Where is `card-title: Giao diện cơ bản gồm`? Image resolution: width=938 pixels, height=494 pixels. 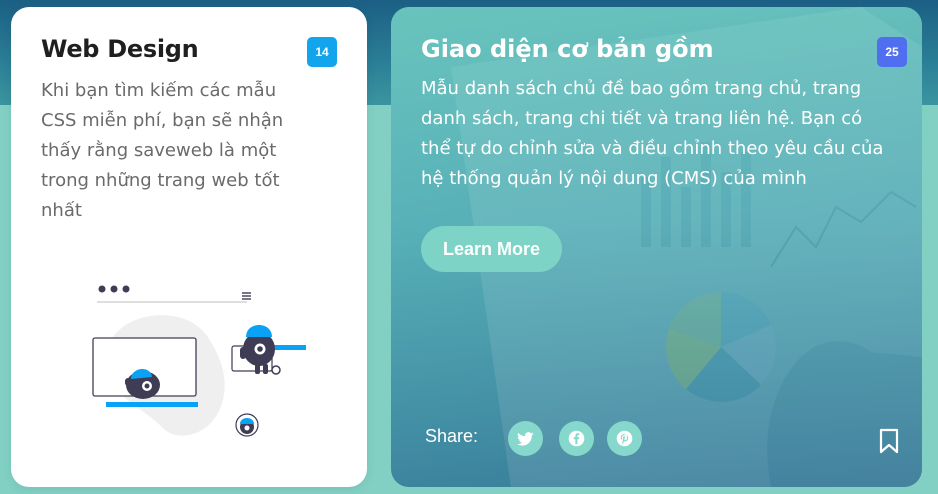
card-title: Giao diện cơ bản gồm is located at coordinates (567, 49).